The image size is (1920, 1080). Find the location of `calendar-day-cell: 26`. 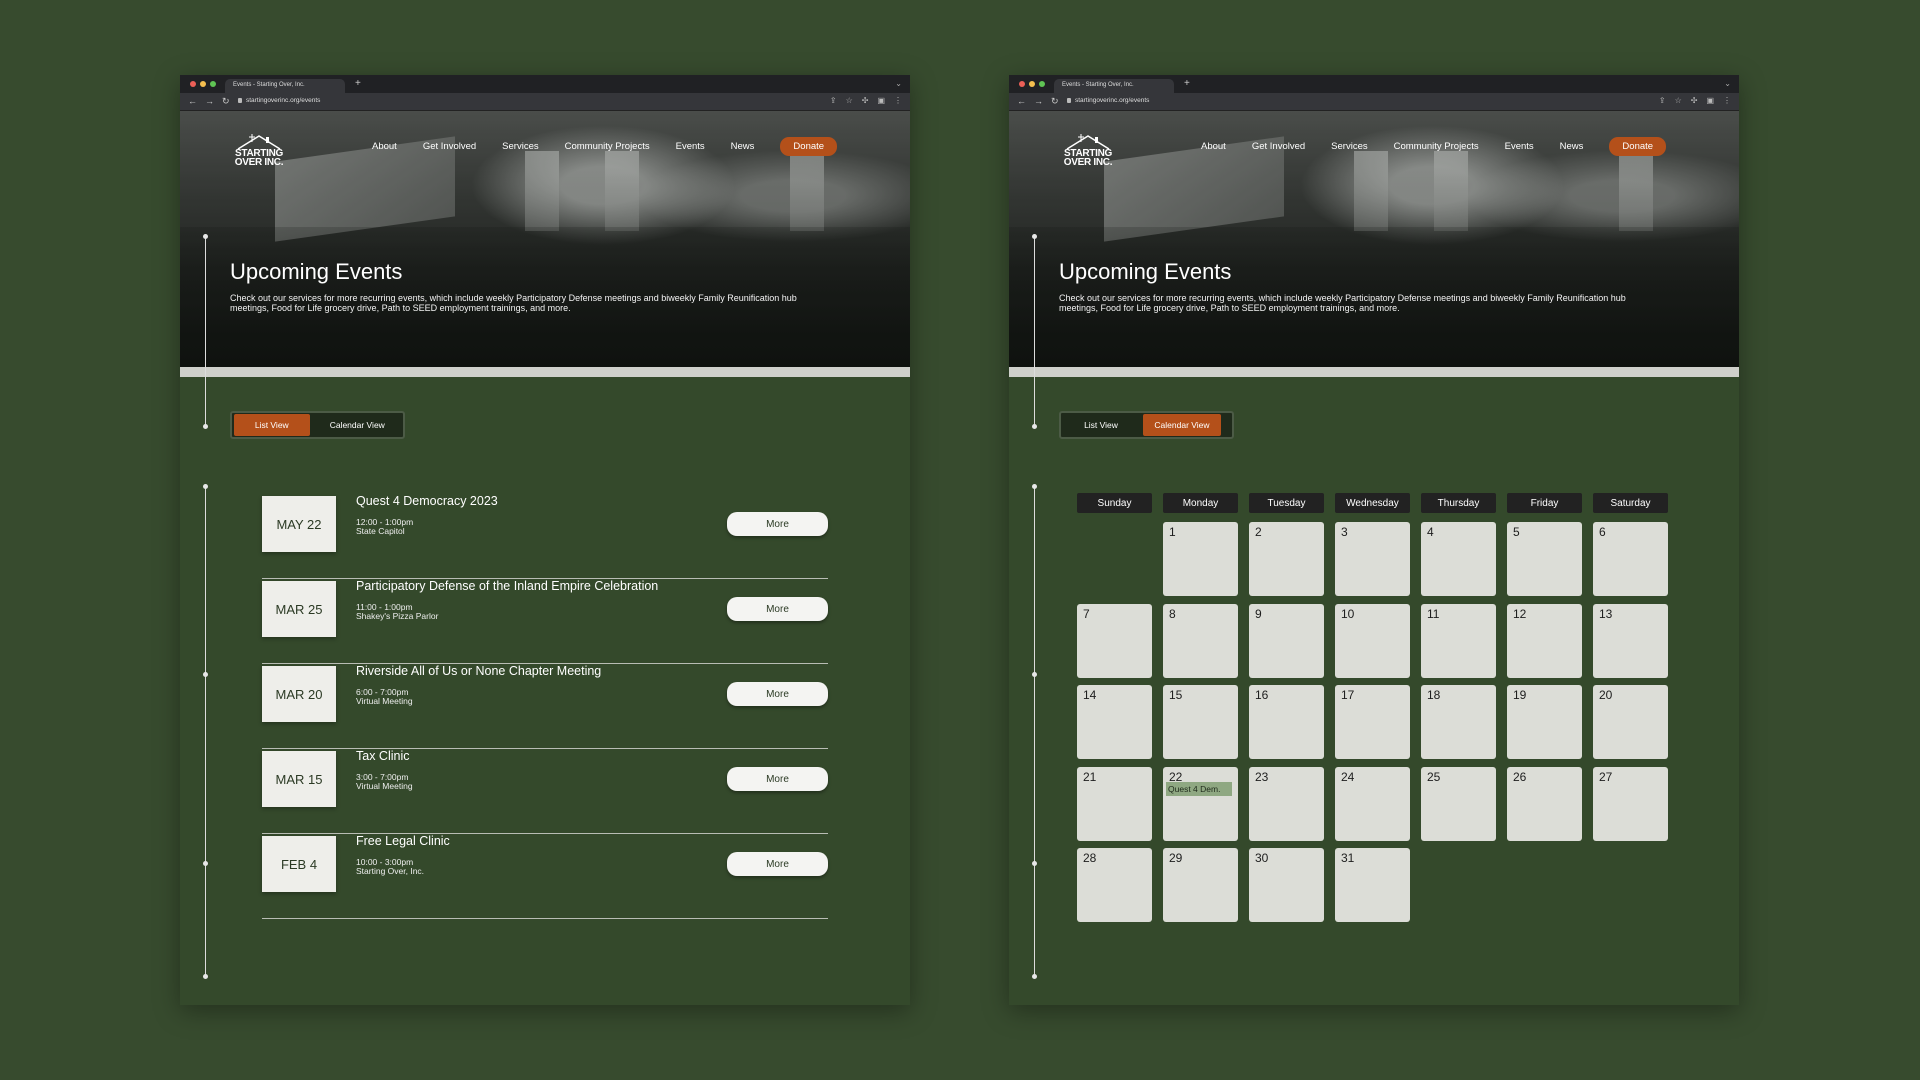

calendar-day-cell: 26 is located at coordinates (1544, 803).